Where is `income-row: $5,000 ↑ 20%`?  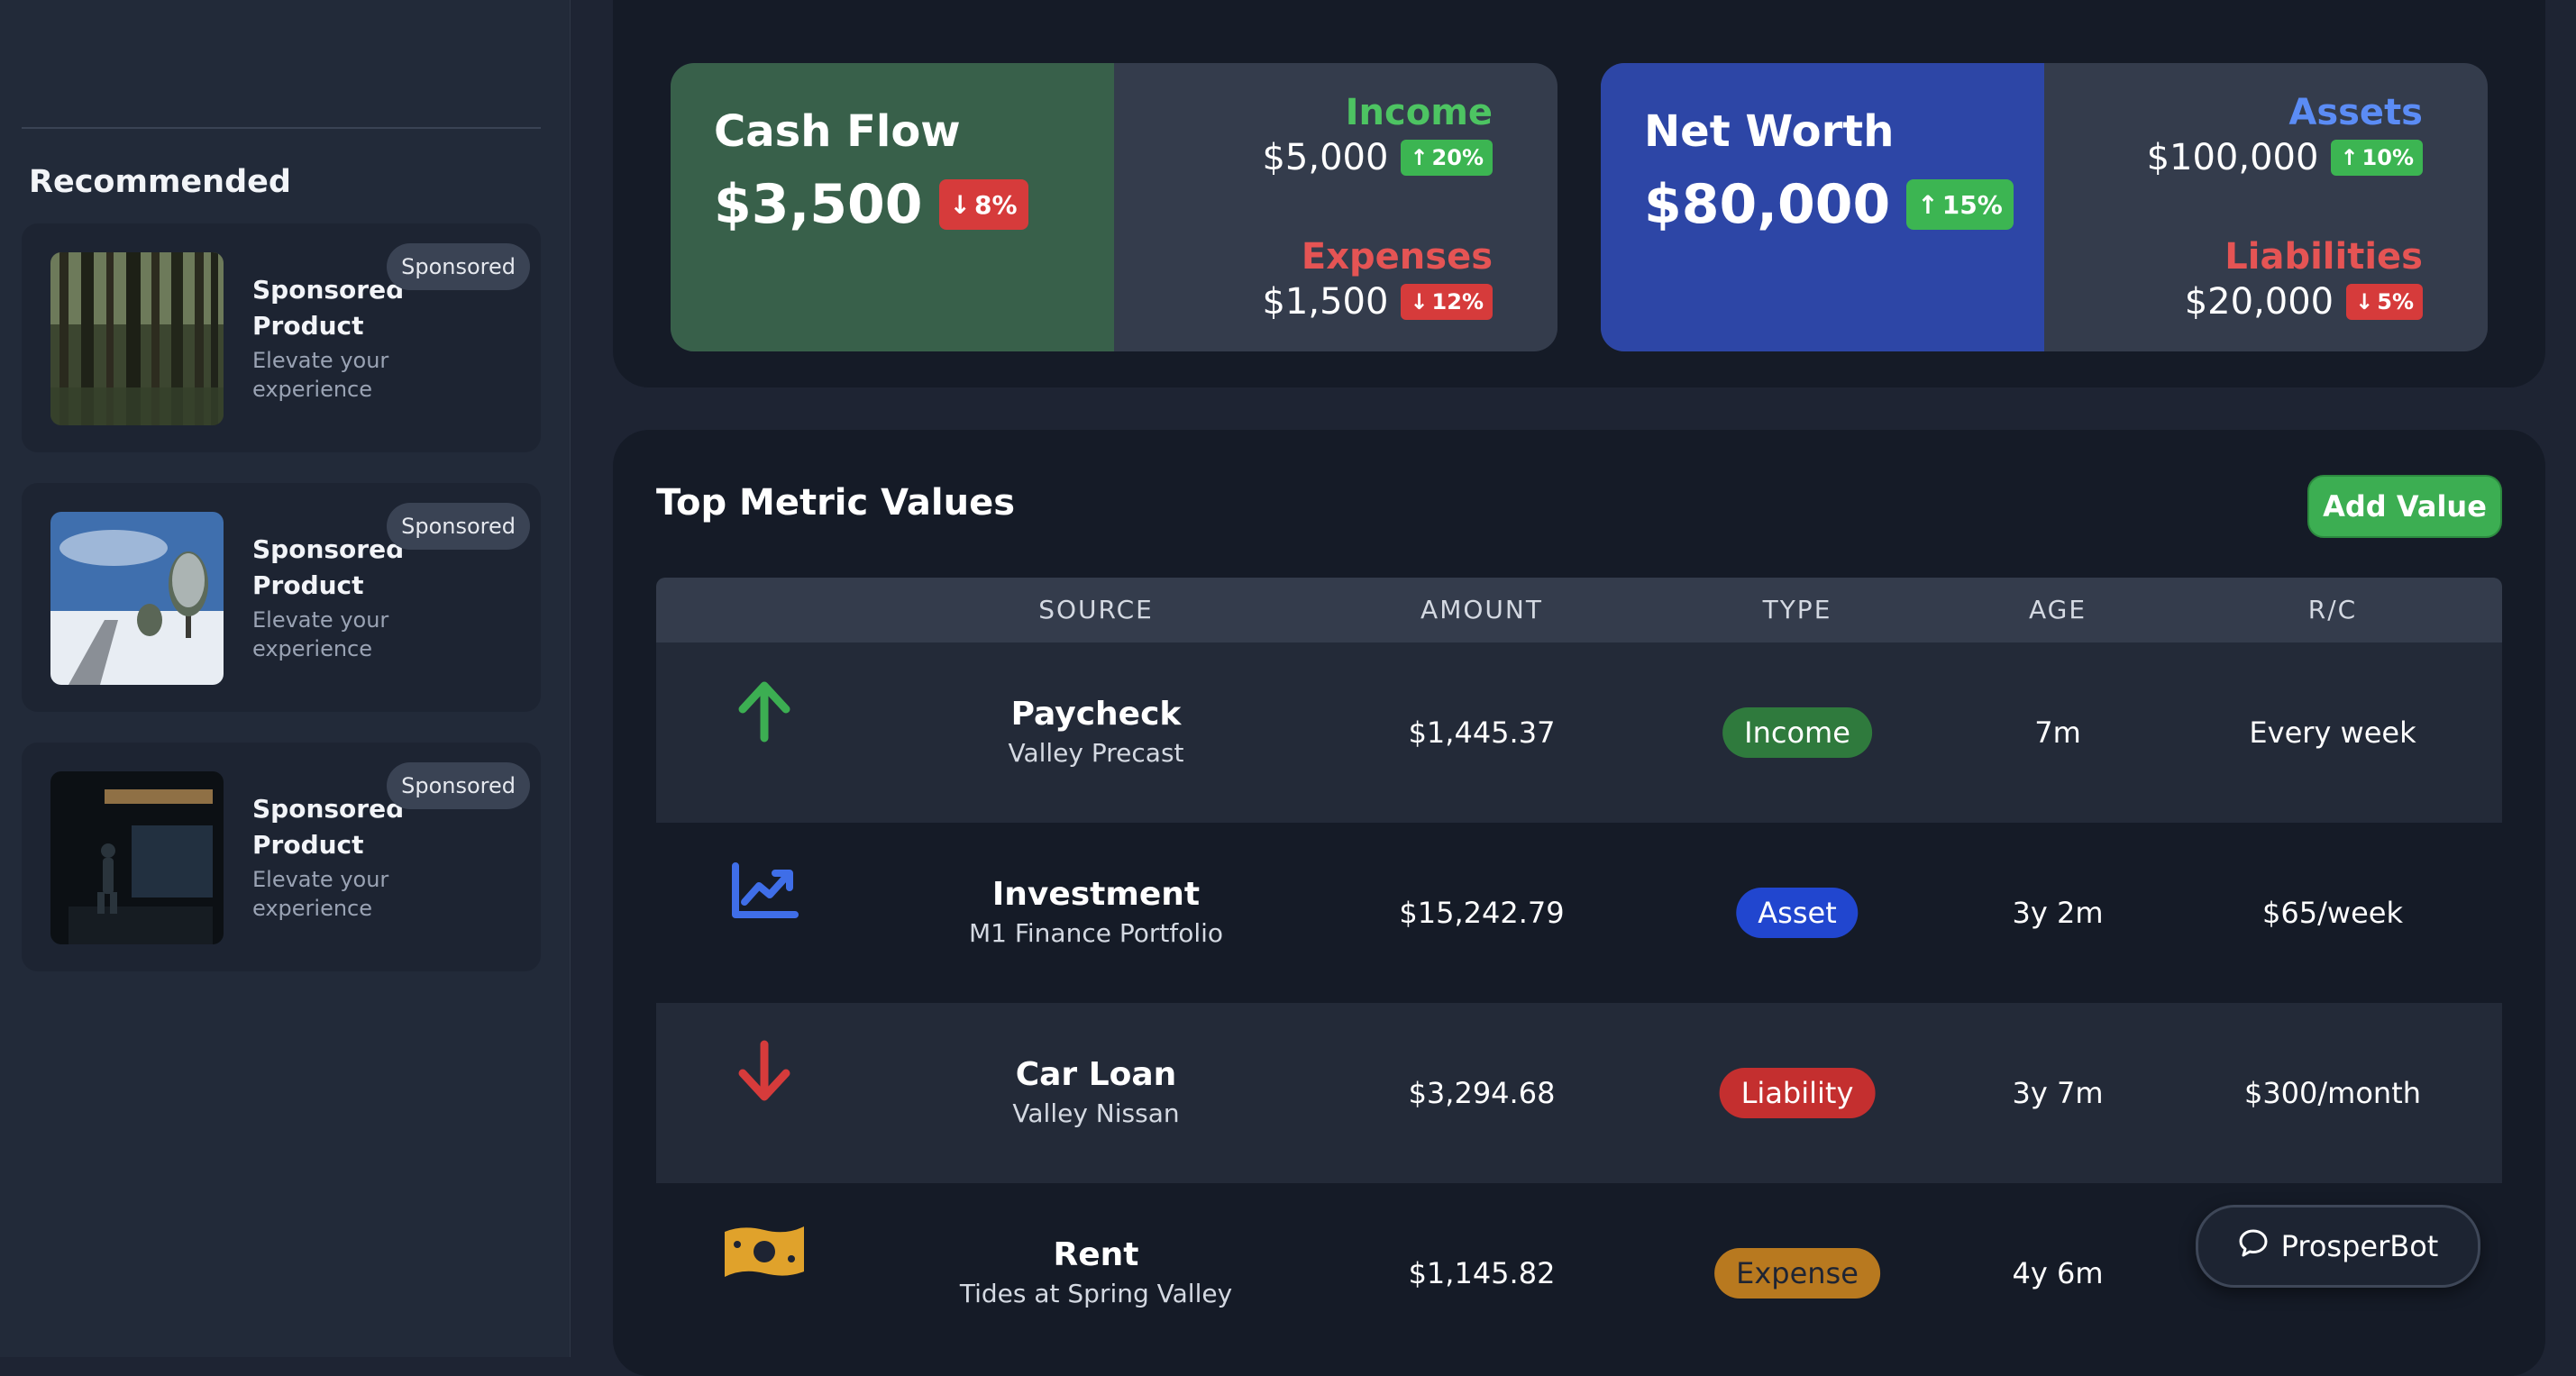 income-row: $5,000 ↑ 20% is located at coordinates (1377, 157).